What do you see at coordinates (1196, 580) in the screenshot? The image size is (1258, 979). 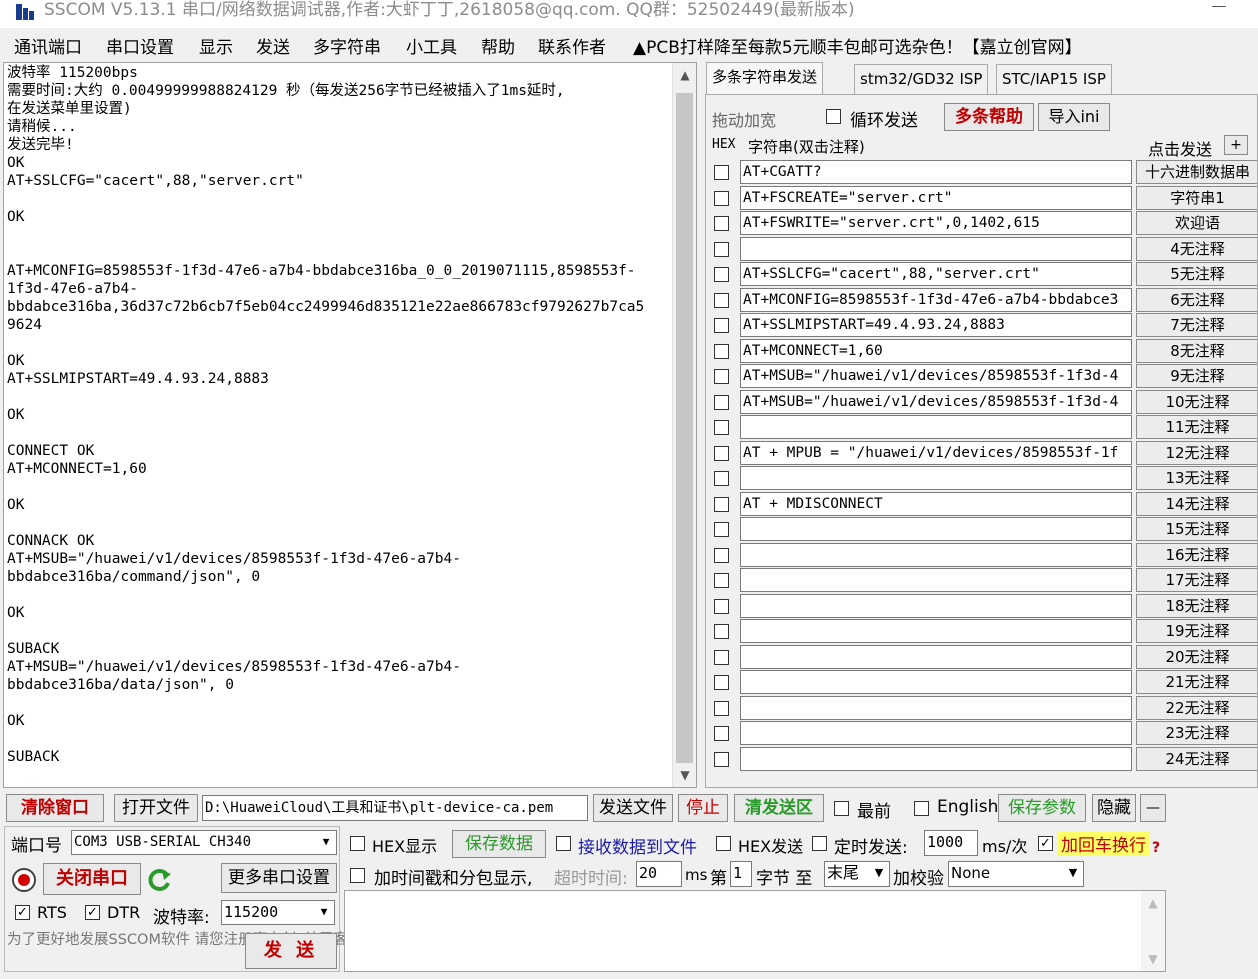 I see `row-send-button: 17无注释` at bounding box center [1196, 580].